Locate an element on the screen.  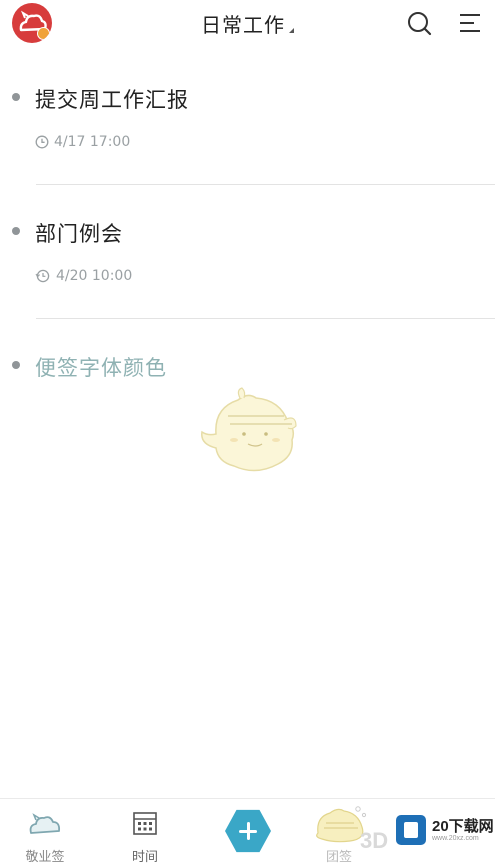
dropdown-caret-icon is located at coordinates (291, 30).